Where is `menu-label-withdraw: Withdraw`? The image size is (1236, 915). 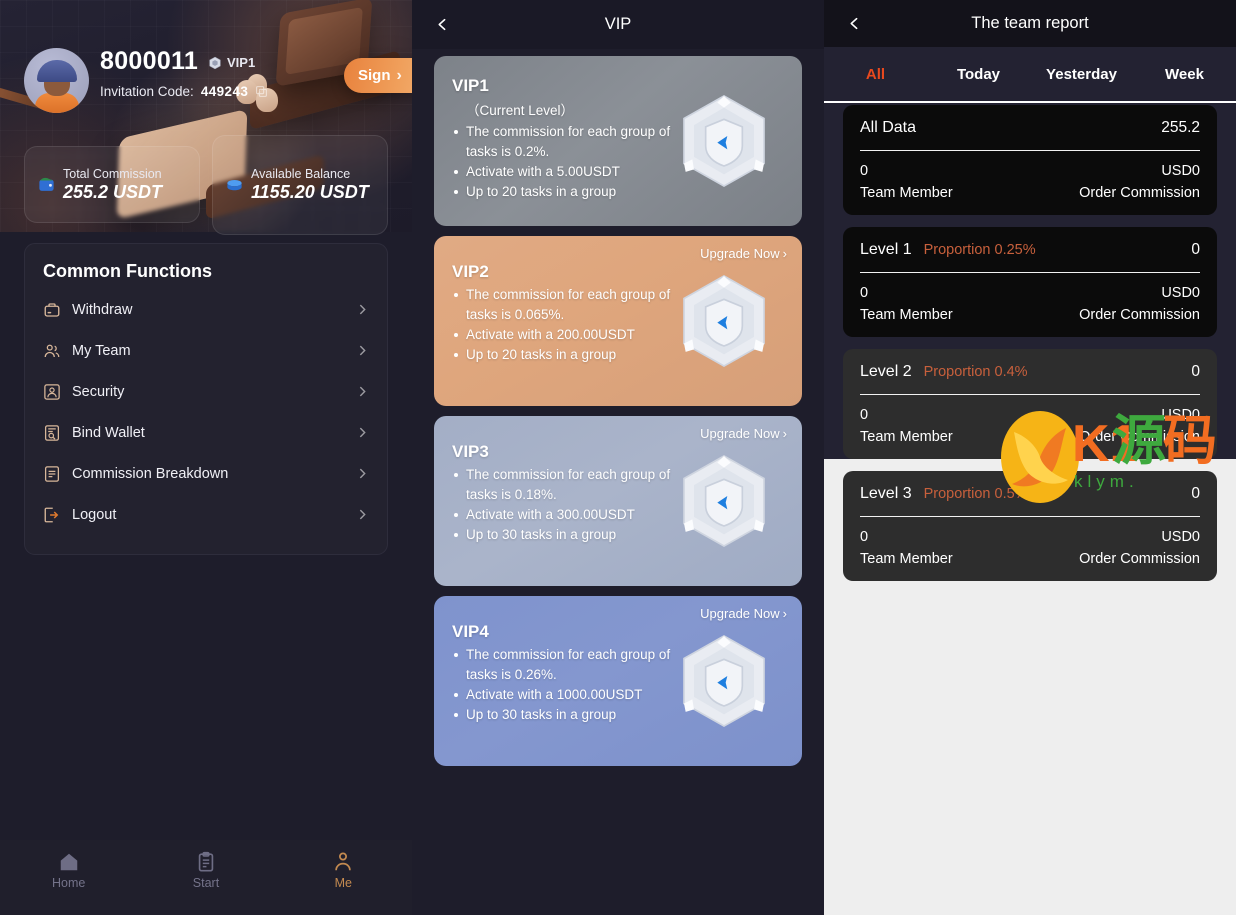 menu-label-withdraw: Withdraw is located at coordinates (102, 309).